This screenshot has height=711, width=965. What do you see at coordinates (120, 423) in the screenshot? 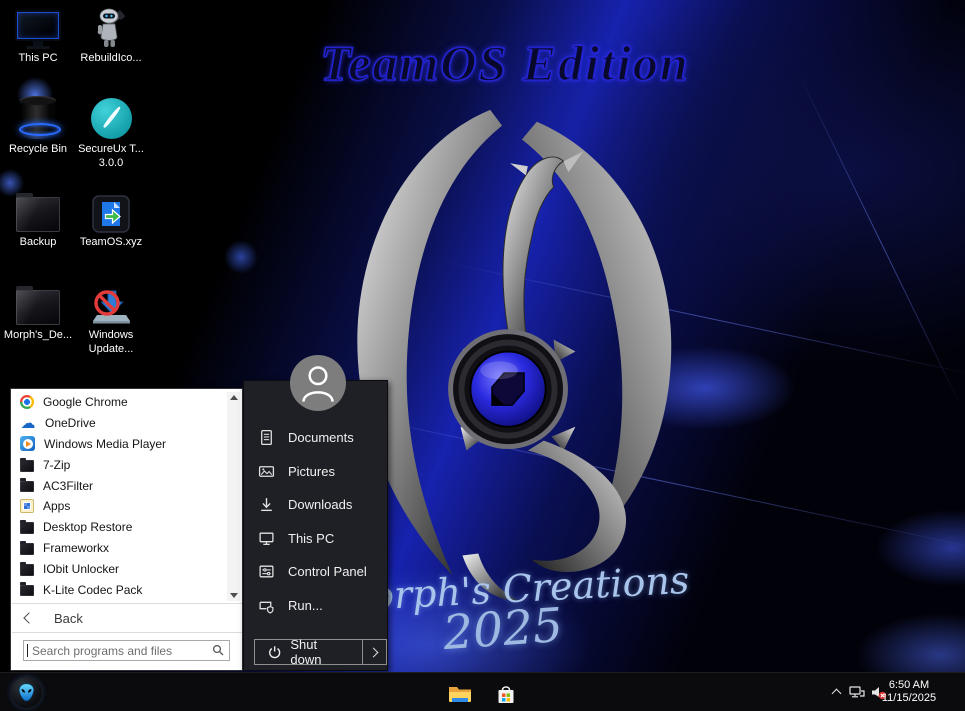
I see `program-item-onedrive: OneDrive` at bounding box center [120, 423].